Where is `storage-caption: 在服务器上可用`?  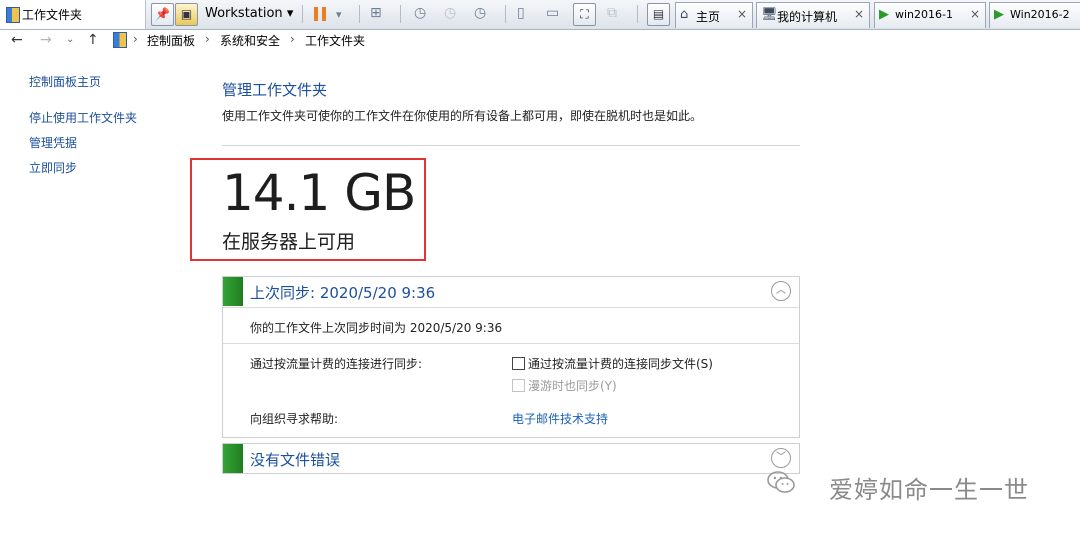 storage-caption: 在服务器上可用 is located at coordinates (289, 242).